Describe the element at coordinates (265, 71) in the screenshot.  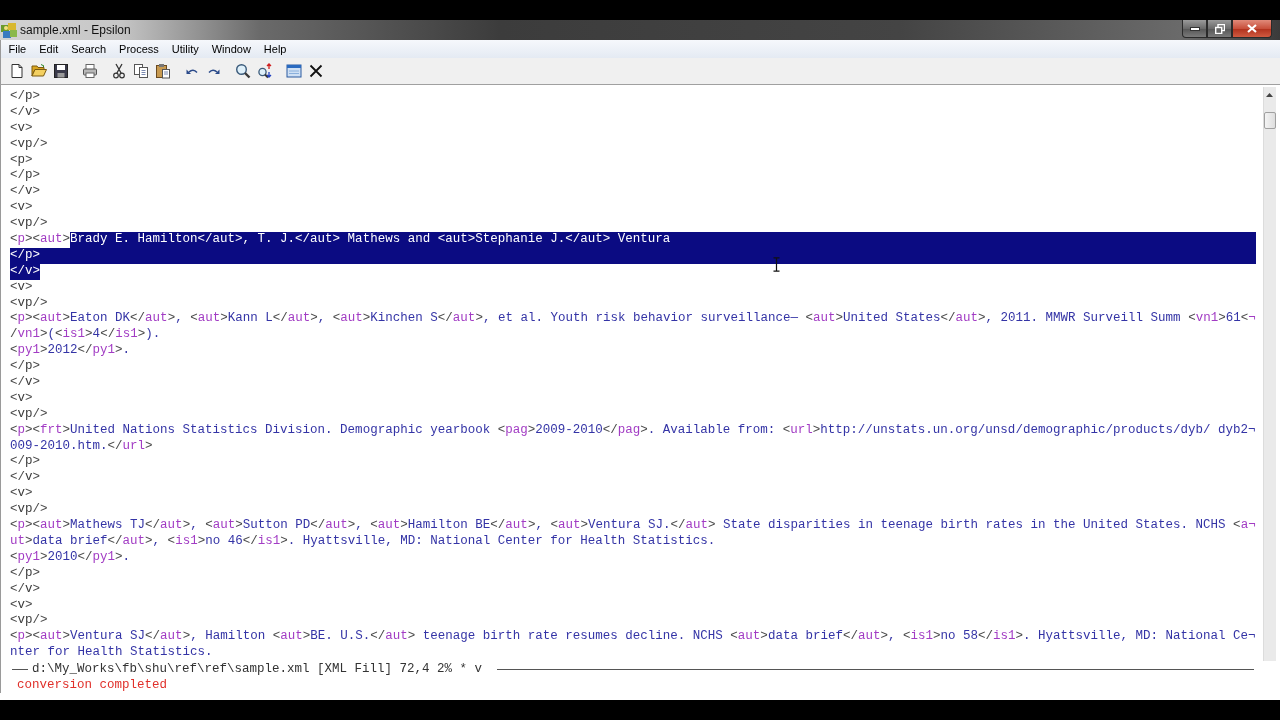
I see `magnifier-arrows-icon` at that location.